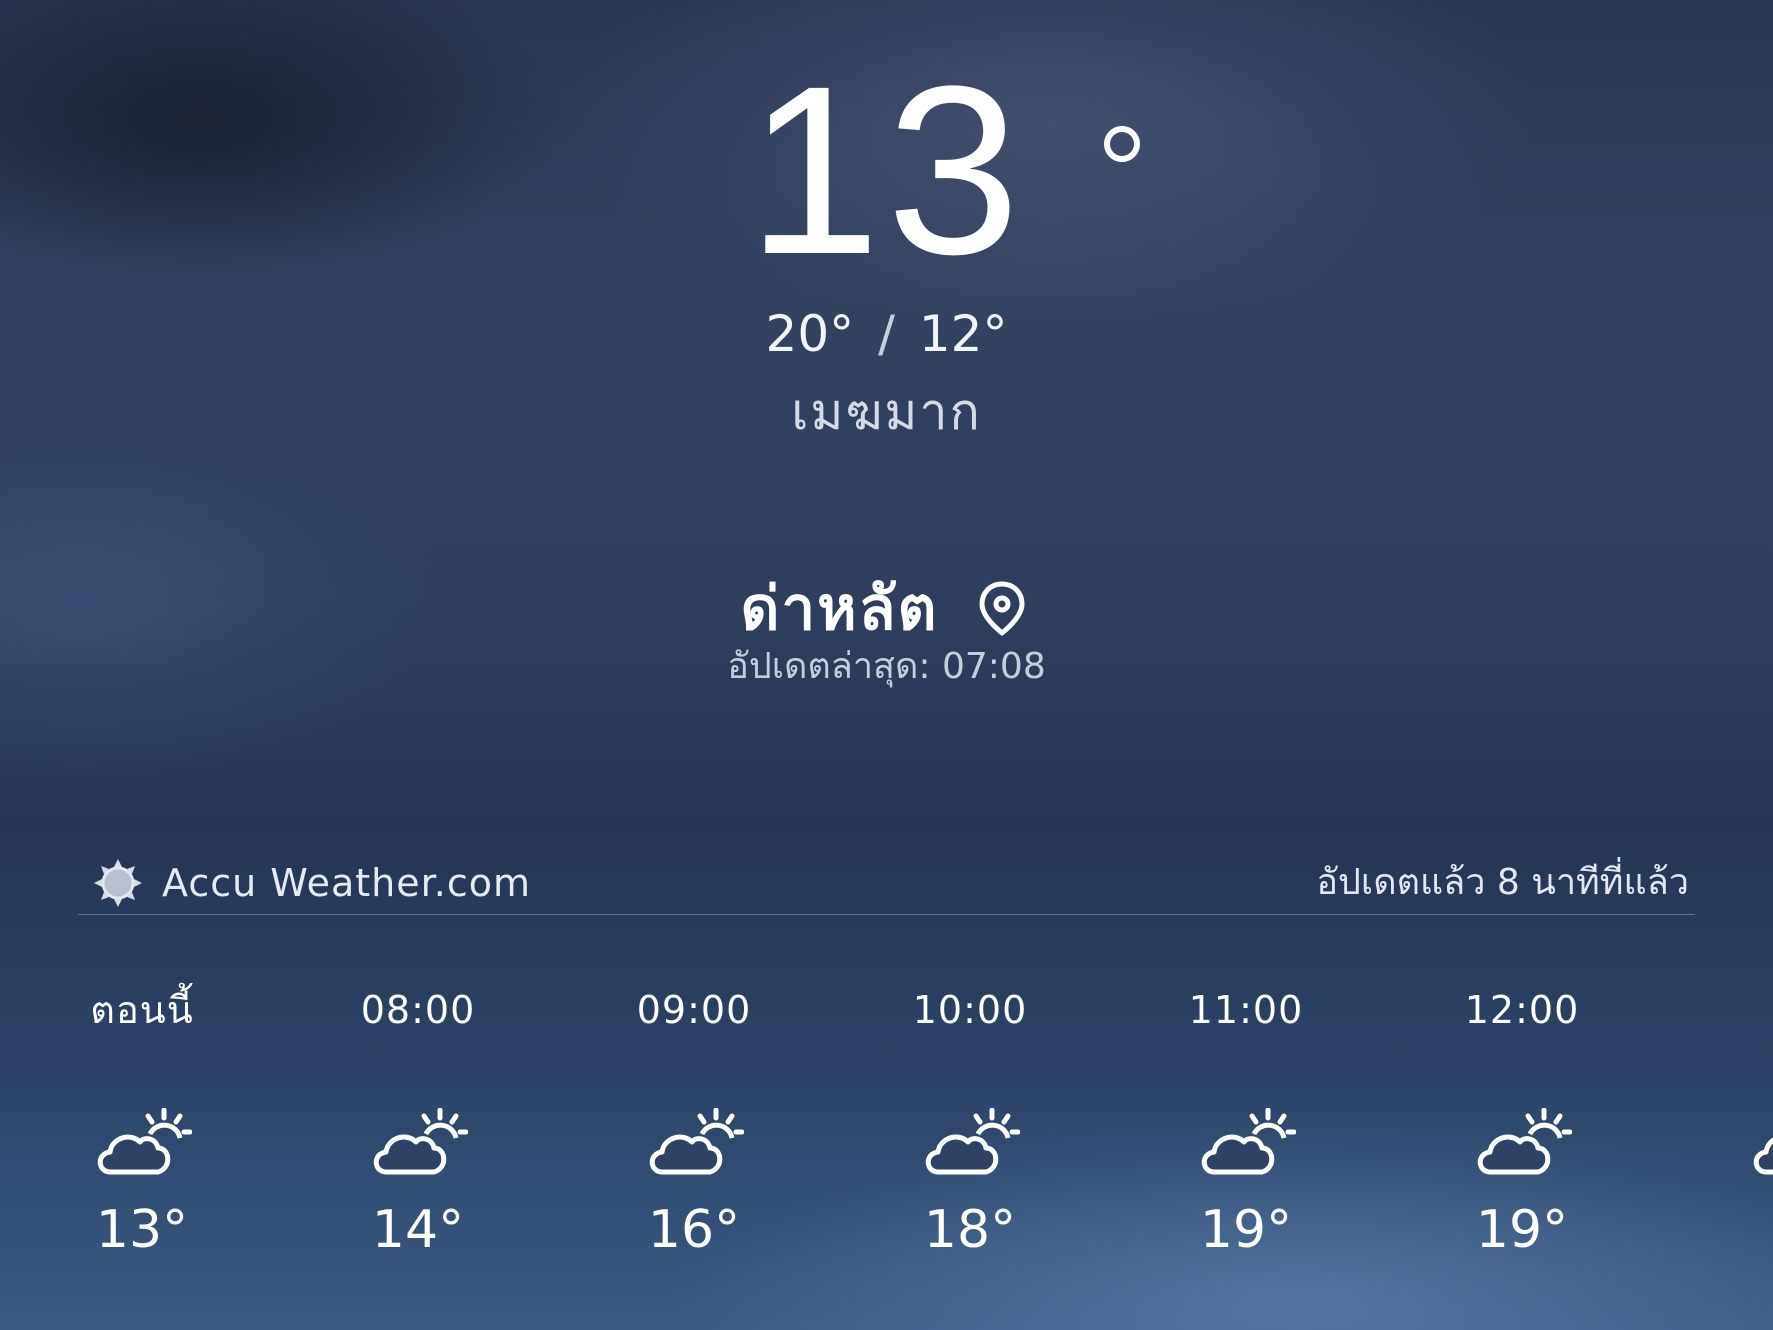 This screenshot has width=1773, height=1330. I want to click on hourly-item: 08:00 14°, so click(418, 1140).